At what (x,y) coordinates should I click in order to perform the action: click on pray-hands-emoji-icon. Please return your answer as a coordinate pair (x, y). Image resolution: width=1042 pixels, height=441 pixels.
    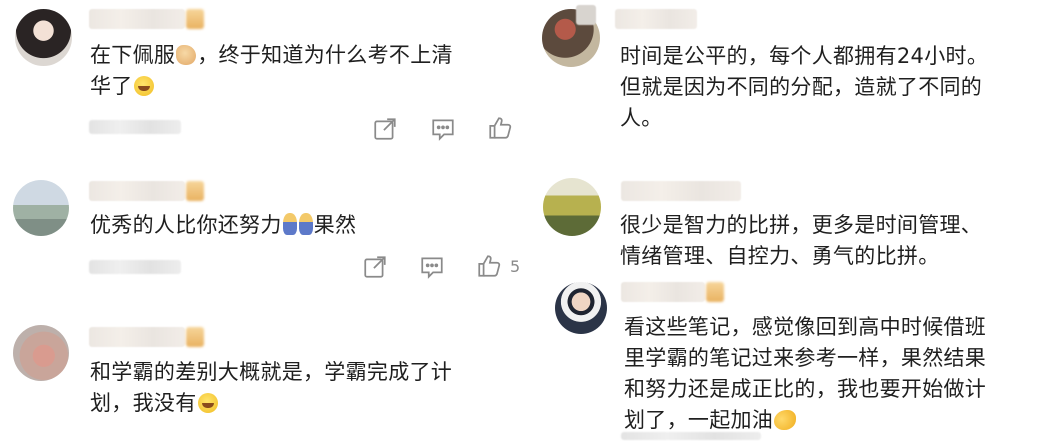
    Looking at the image, I should click on (186, 55).